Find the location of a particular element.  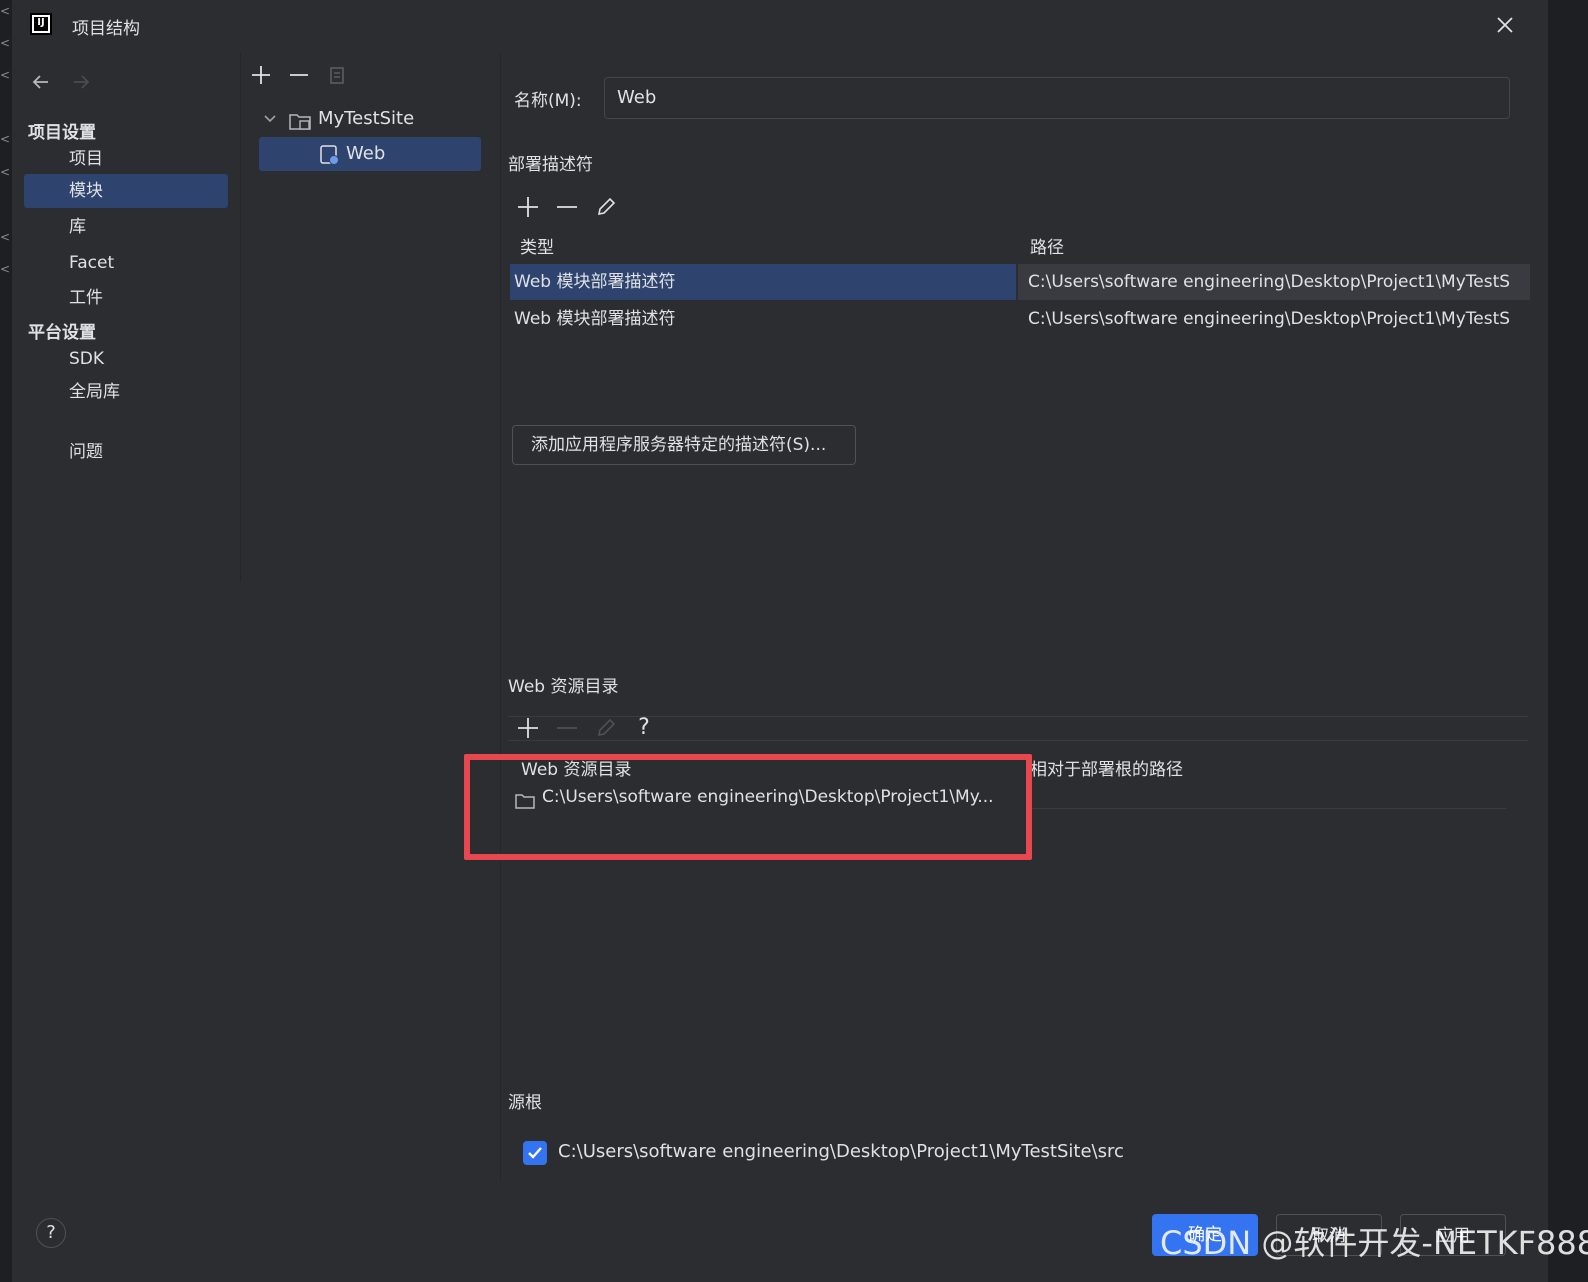

sidebar-item-facets: Facet is located at coordinates (126, 263).